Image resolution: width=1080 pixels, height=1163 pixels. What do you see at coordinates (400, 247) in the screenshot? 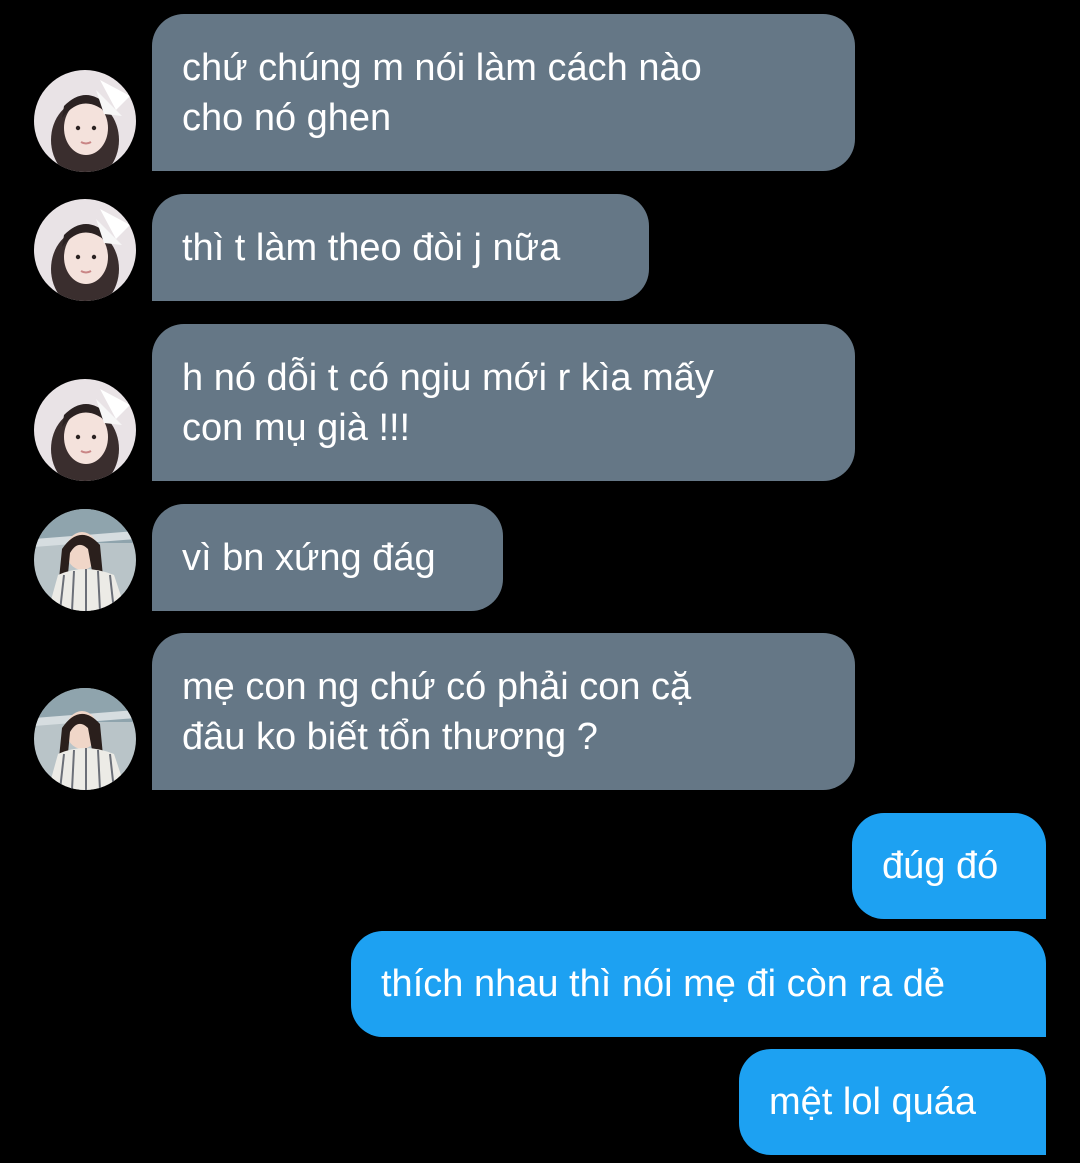
I see `incoming-message-bubble: thì t làm theo đòi j nữa` at bounding box center [400, 247].